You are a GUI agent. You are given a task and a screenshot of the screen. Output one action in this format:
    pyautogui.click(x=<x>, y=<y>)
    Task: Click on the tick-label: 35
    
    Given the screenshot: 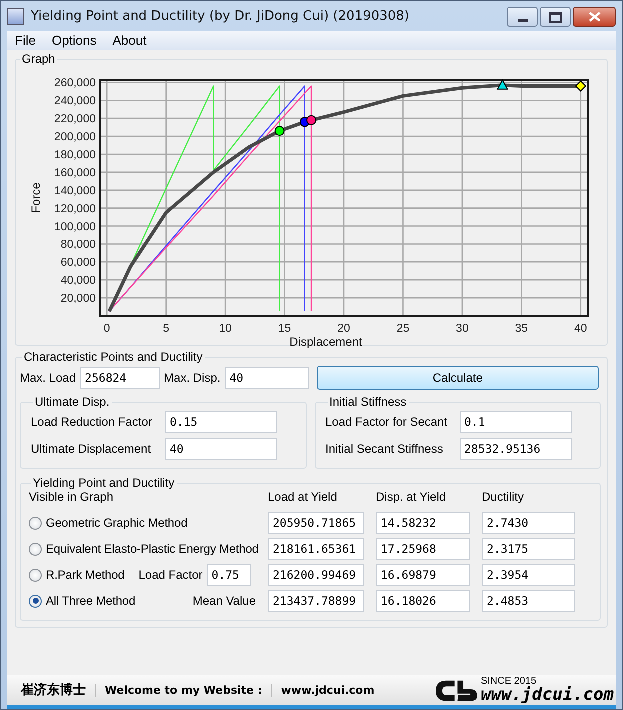 What is the action you would take?
    pyautogui.click(x=521, y=329)
    